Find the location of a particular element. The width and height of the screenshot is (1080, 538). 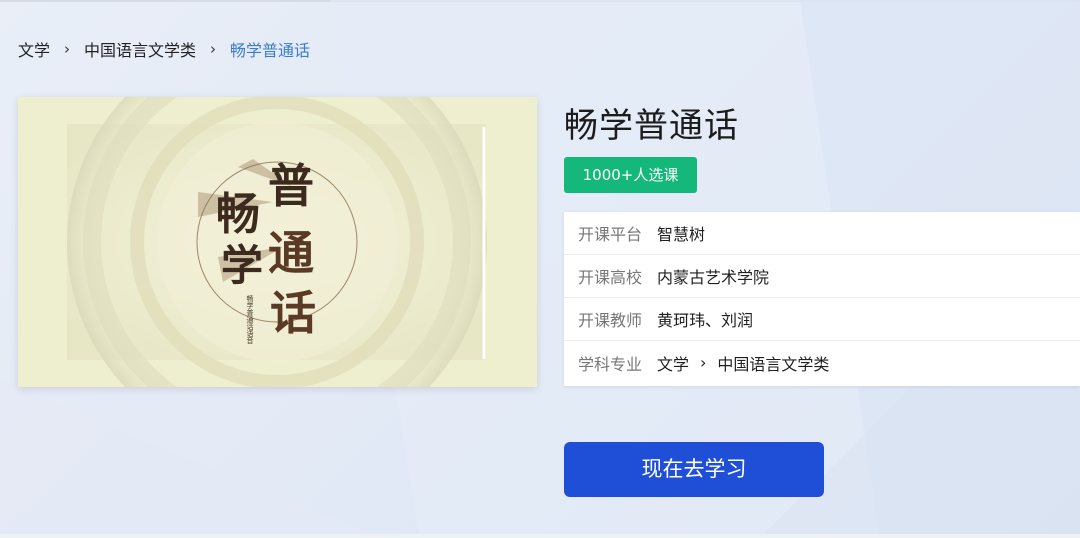

info-row-teachers: 开课教师 黄珂玮、刘润 is located at coordinates (822, 319).